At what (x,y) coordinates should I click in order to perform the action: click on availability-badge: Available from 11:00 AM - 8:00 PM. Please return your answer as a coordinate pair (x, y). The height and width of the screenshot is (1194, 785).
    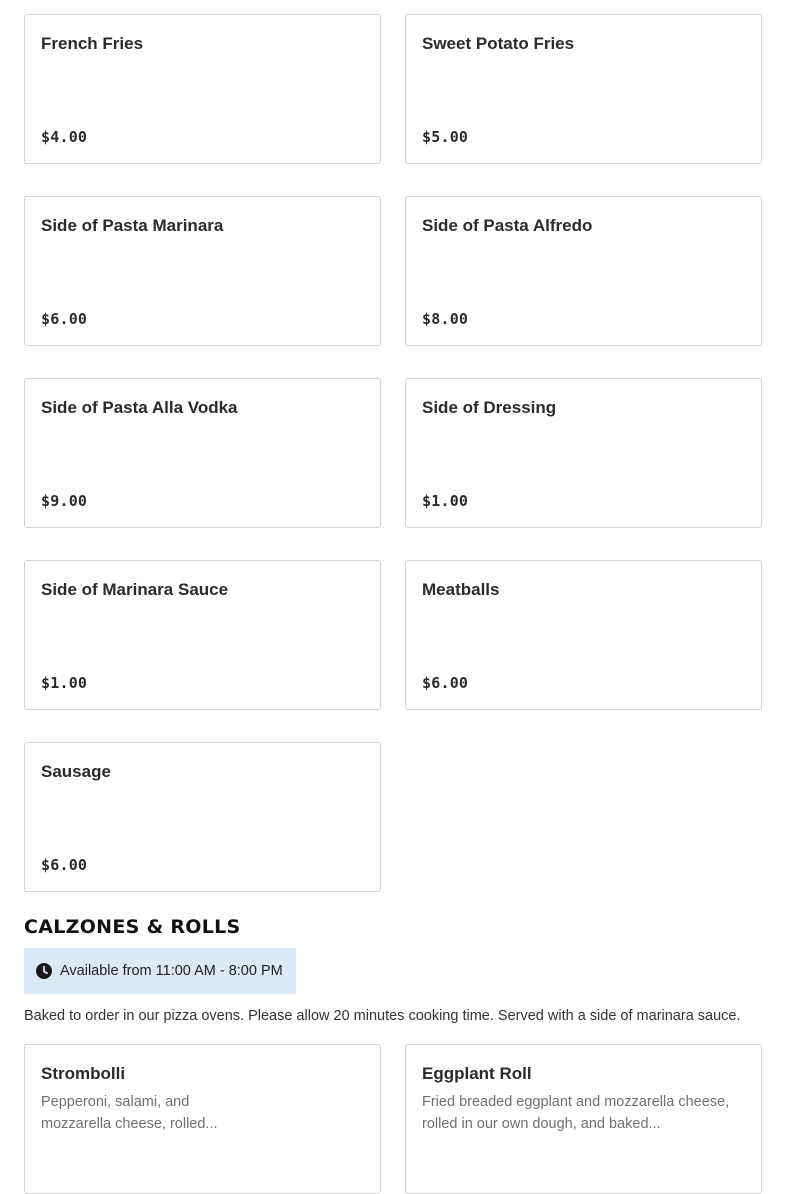
    Looking at the image, I should click on (160, 971).